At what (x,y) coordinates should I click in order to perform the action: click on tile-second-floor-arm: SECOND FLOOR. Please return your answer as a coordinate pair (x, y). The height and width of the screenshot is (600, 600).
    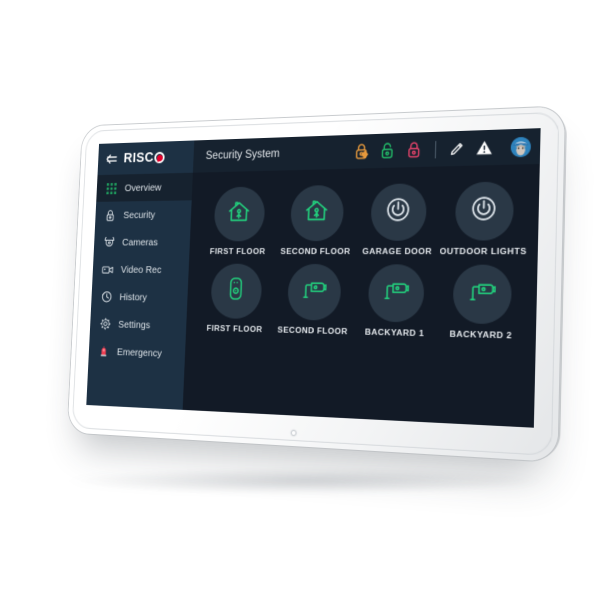
    Looking at the image, I should click on (316, 220).